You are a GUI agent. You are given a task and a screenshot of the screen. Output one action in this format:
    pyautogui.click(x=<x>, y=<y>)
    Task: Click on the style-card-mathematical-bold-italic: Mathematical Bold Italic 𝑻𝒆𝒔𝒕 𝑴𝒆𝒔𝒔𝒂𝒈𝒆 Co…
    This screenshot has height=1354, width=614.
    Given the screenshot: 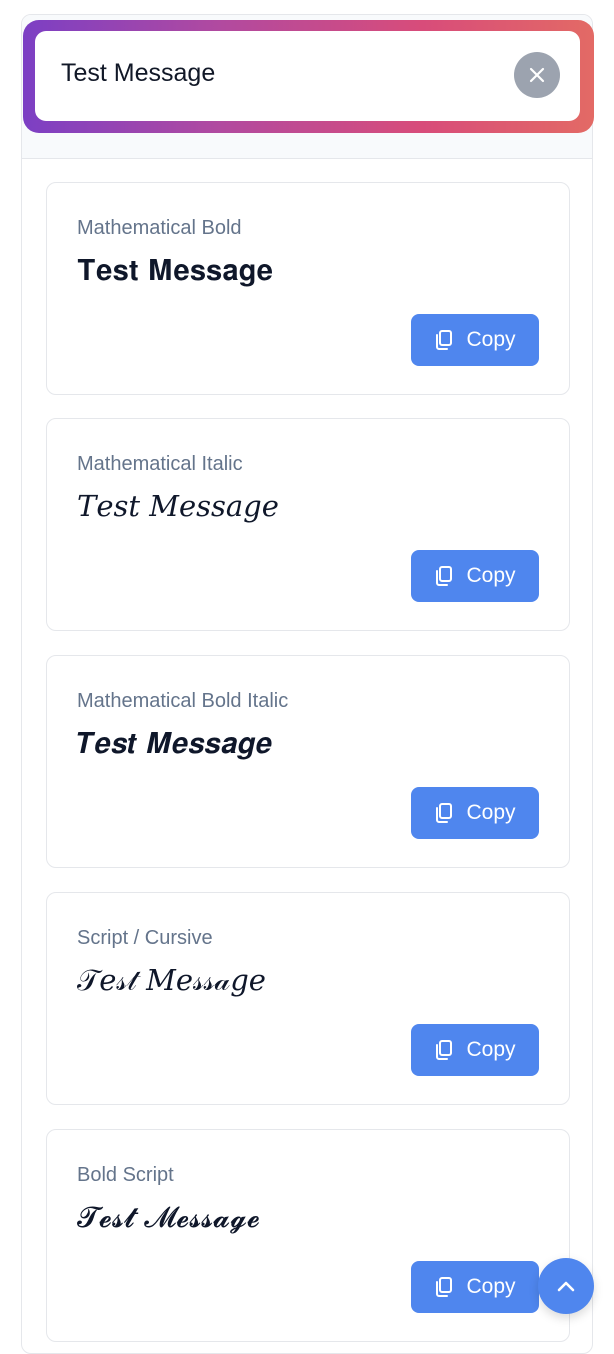 What is the action you would take?
    pyautogui.click(x=308, y=761)
    